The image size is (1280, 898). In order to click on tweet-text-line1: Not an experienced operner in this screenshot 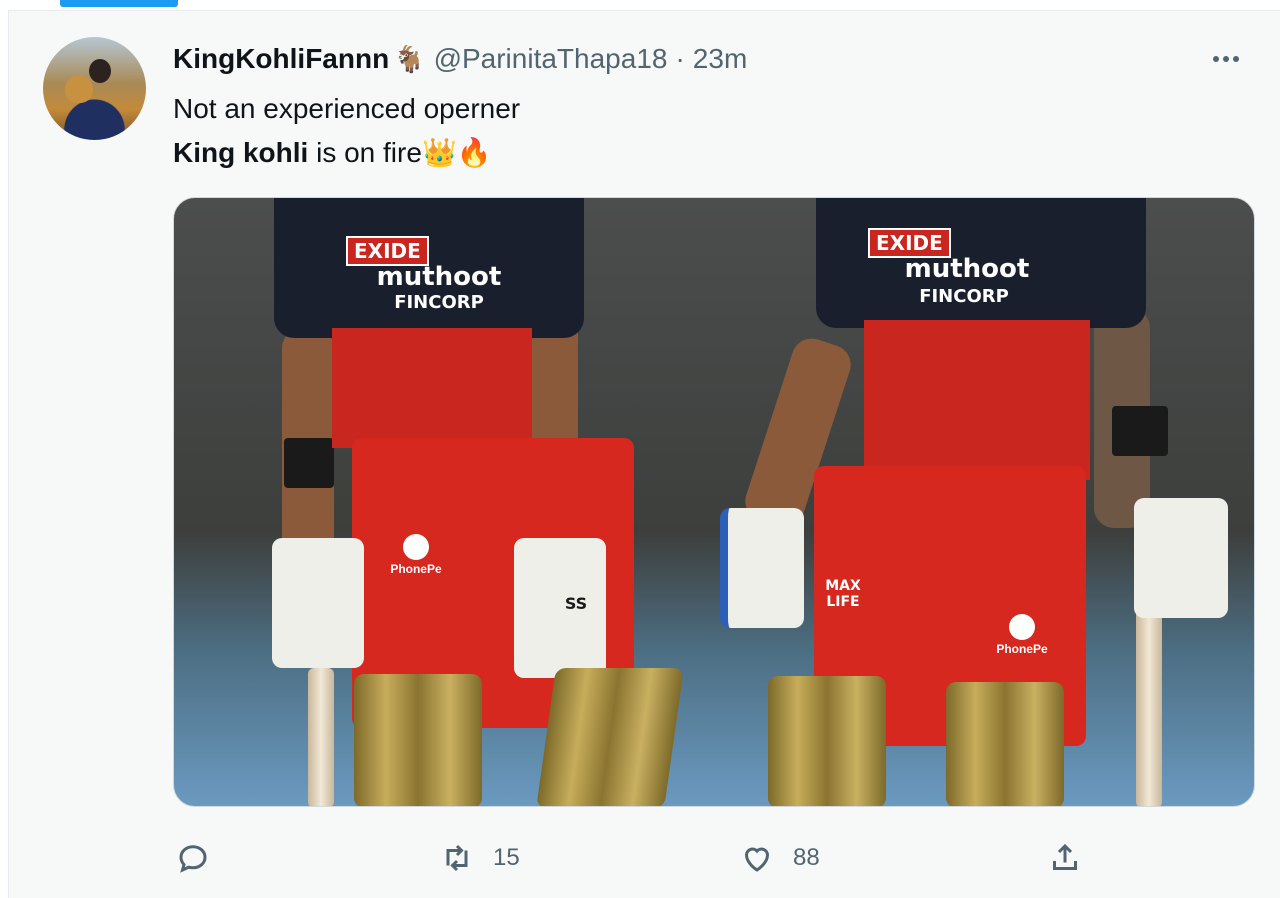, I will do `click(347, 108)`.